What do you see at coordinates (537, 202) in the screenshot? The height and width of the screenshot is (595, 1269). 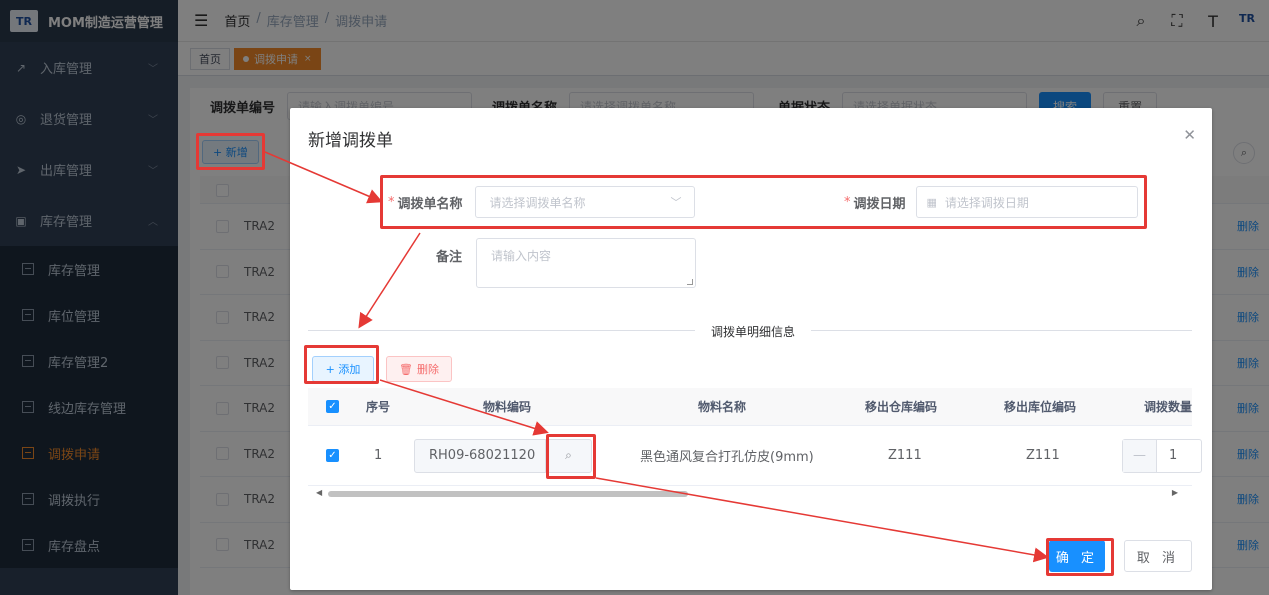 I see `name-placeholder: 请选择调拨单名称` at bounding box center [537, 202].